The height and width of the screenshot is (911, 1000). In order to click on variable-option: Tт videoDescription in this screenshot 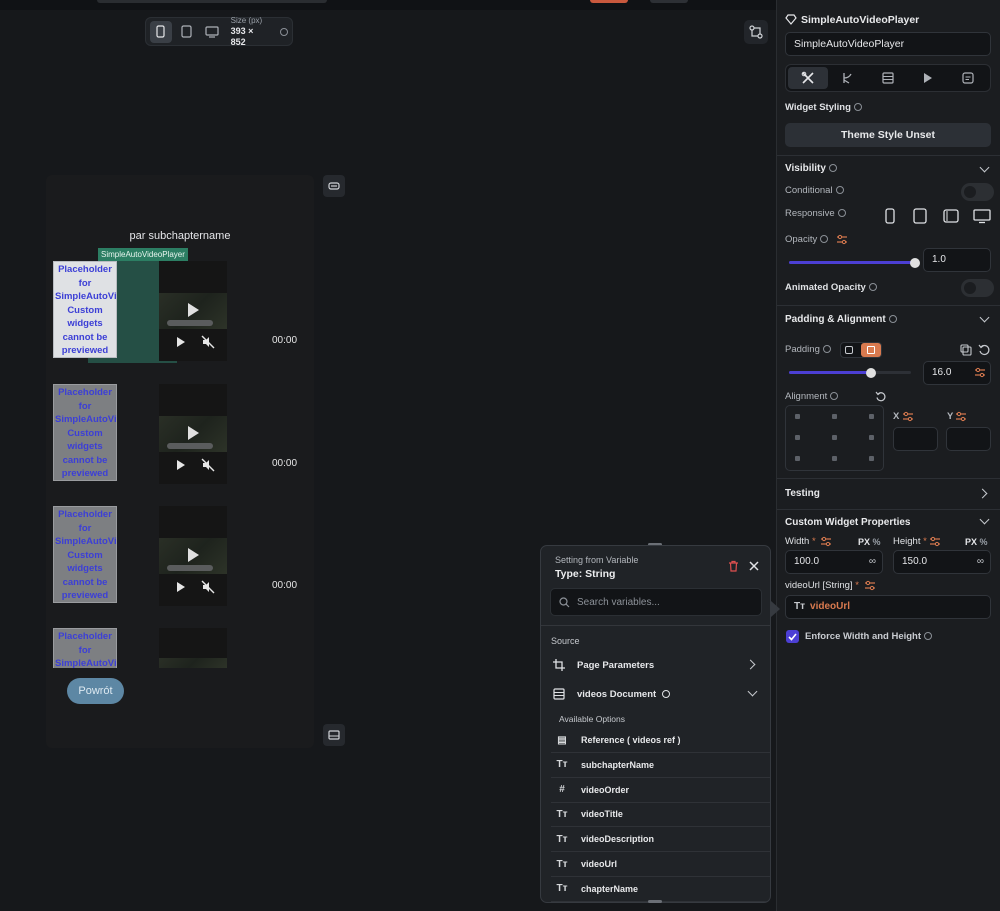, I will do `click(660, 840)`.